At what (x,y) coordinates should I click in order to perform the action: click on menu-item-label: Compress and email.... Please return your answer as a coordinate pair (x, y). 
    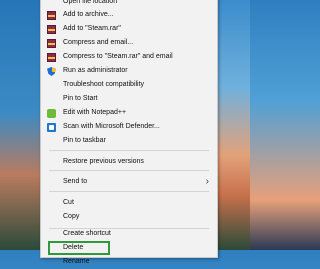
    Looking at the image, I should click on (98, 42).